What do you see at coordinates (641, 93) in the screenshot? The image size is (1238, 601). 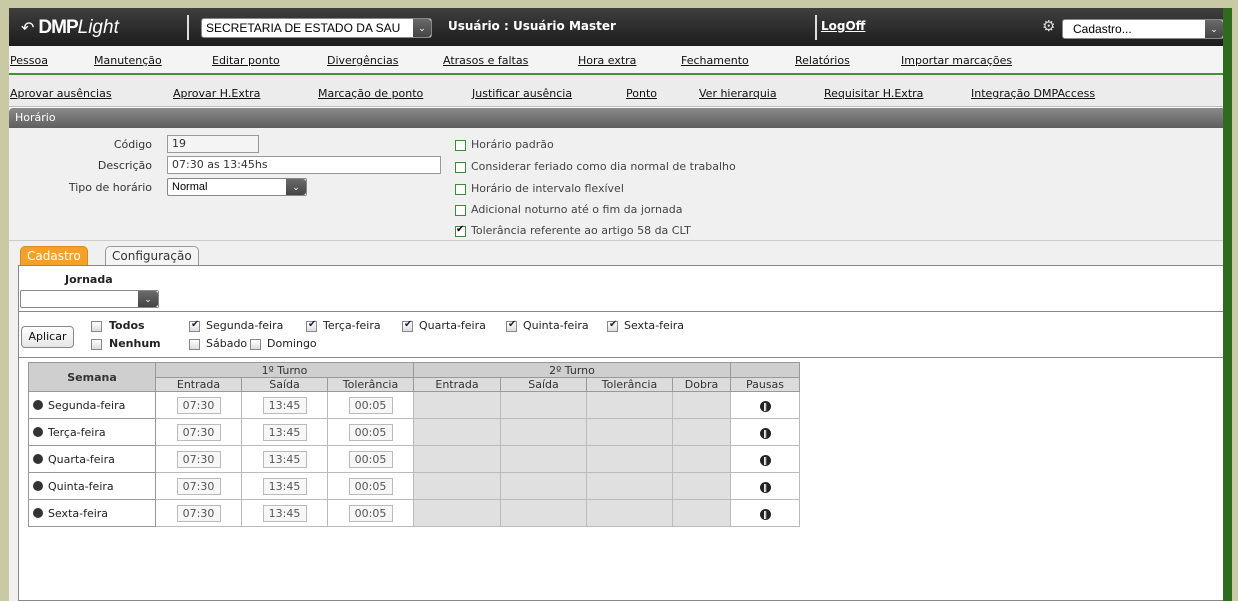 I see `menu-item-ponto: Ponto` at bounding box center [641, 93].